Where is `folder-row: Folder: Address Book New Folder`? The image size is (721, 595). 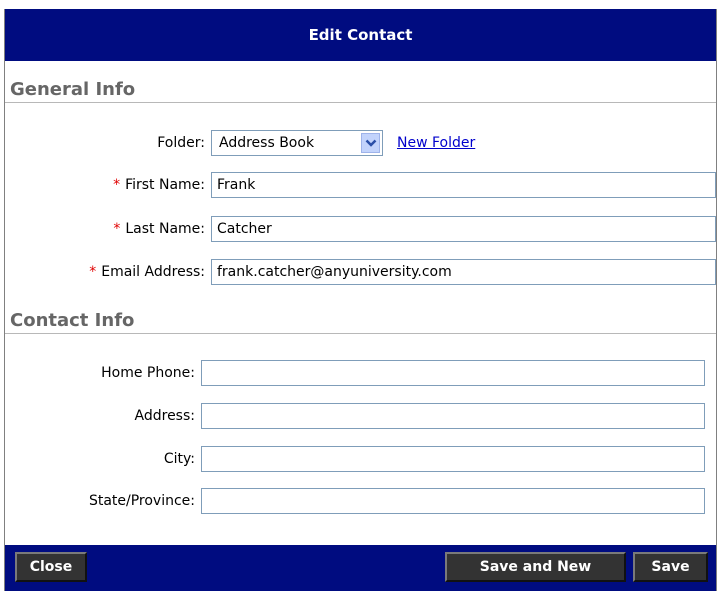
folder-row: Folder: Address Book New Folder is located at coordinates (360, 143).